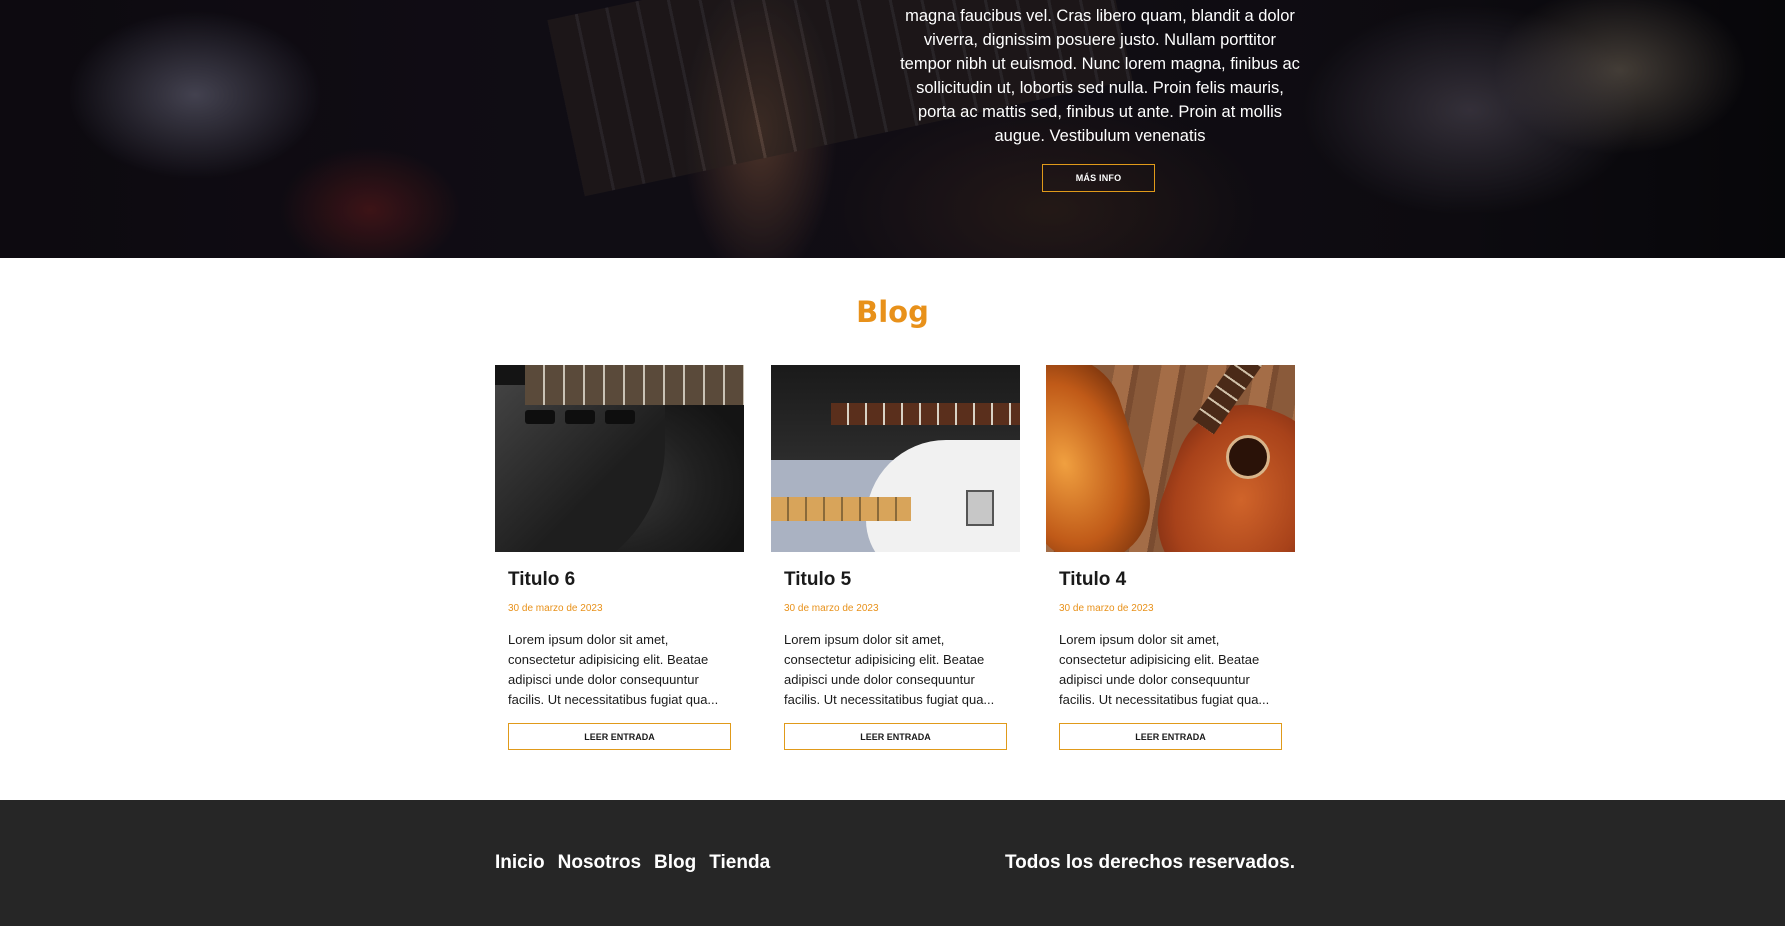 Image resolution: width=1785 pixels, height=926 pixels. Describe the element at coordinates (675, 863) in the screenshot. I see `footer-link-blog: Blog` at that location.